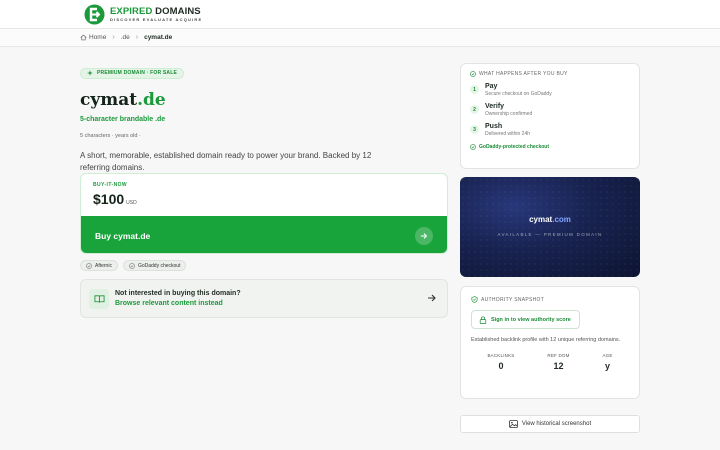 This screenshot has height=450, width=720. I want to click on chip-afternic: Afternic, so click(99, 265).